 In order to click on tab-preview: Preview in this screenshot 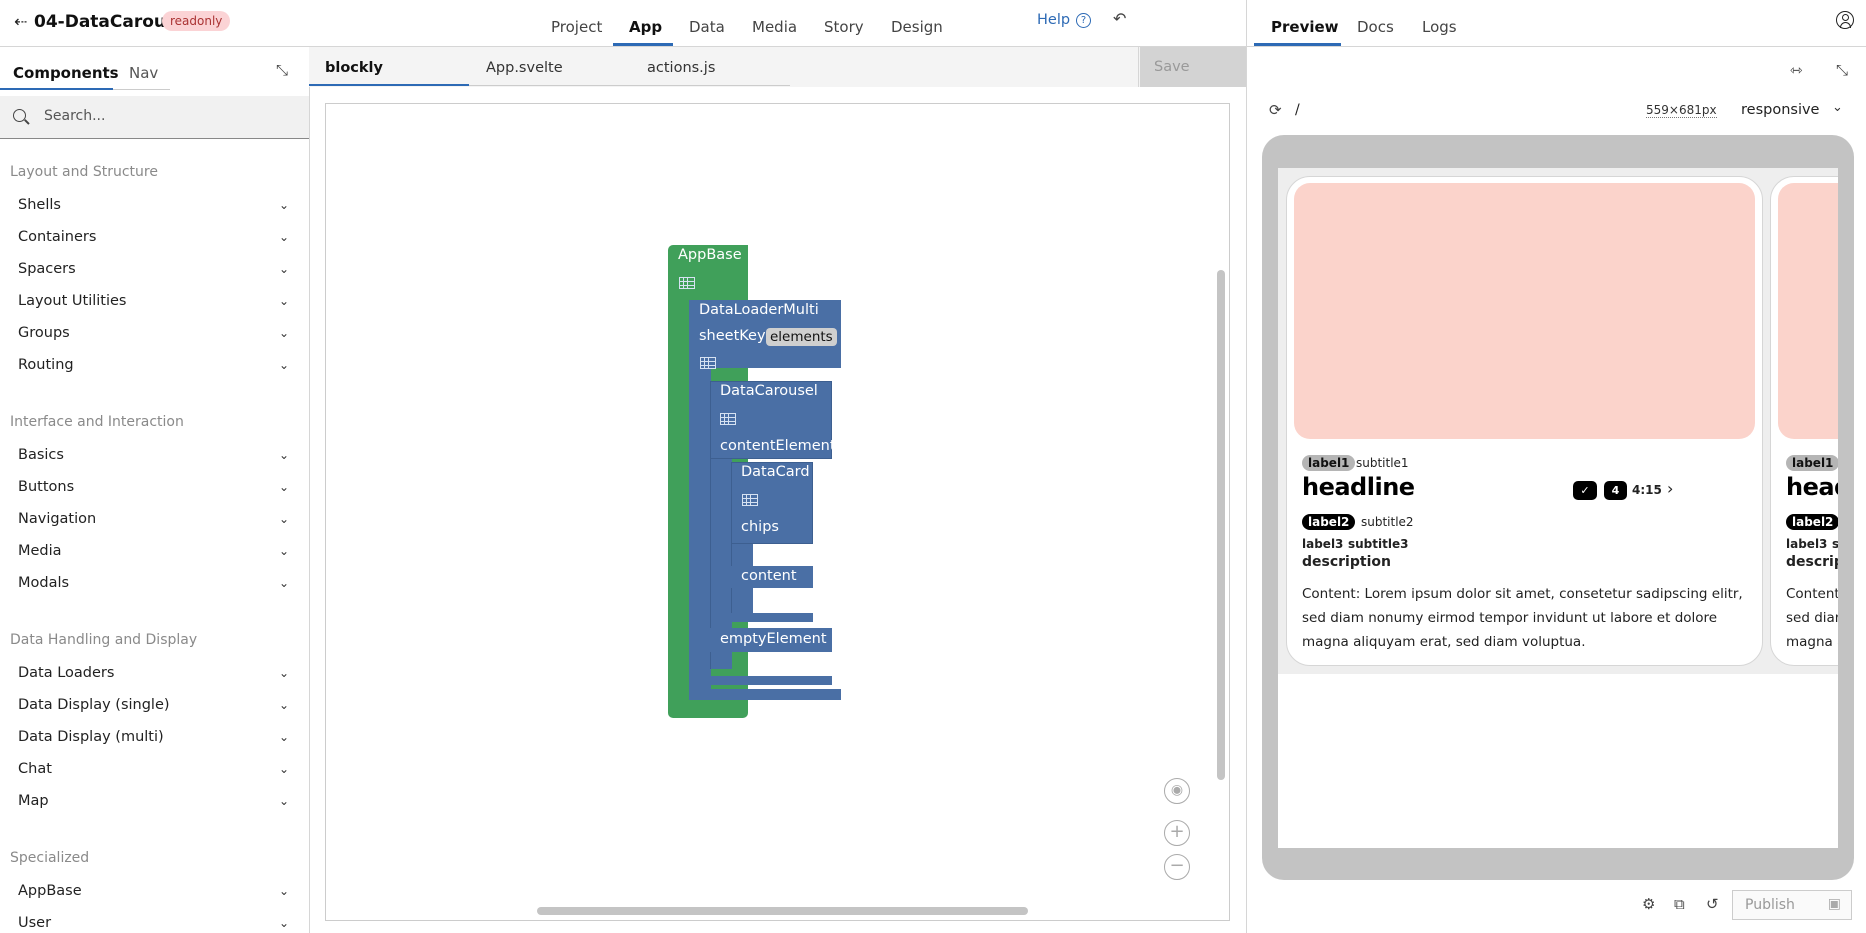, I will do `click(1305, 27)`.